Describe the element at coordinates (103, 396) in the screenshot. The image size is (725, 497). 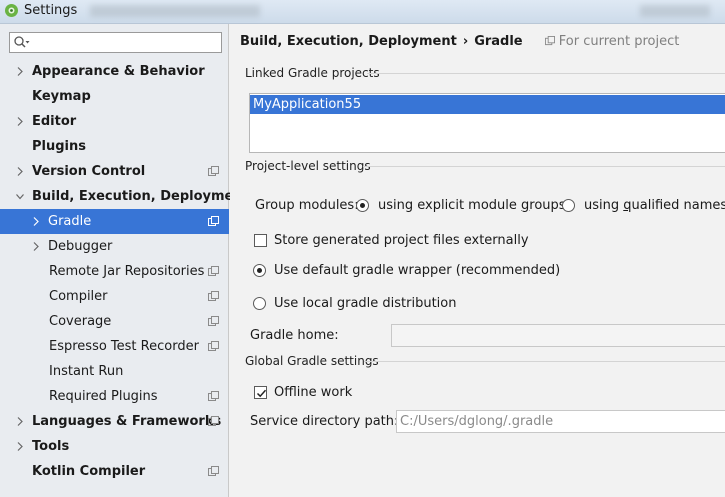
I see `sidebar-item-label: Required Plugins` at that location.